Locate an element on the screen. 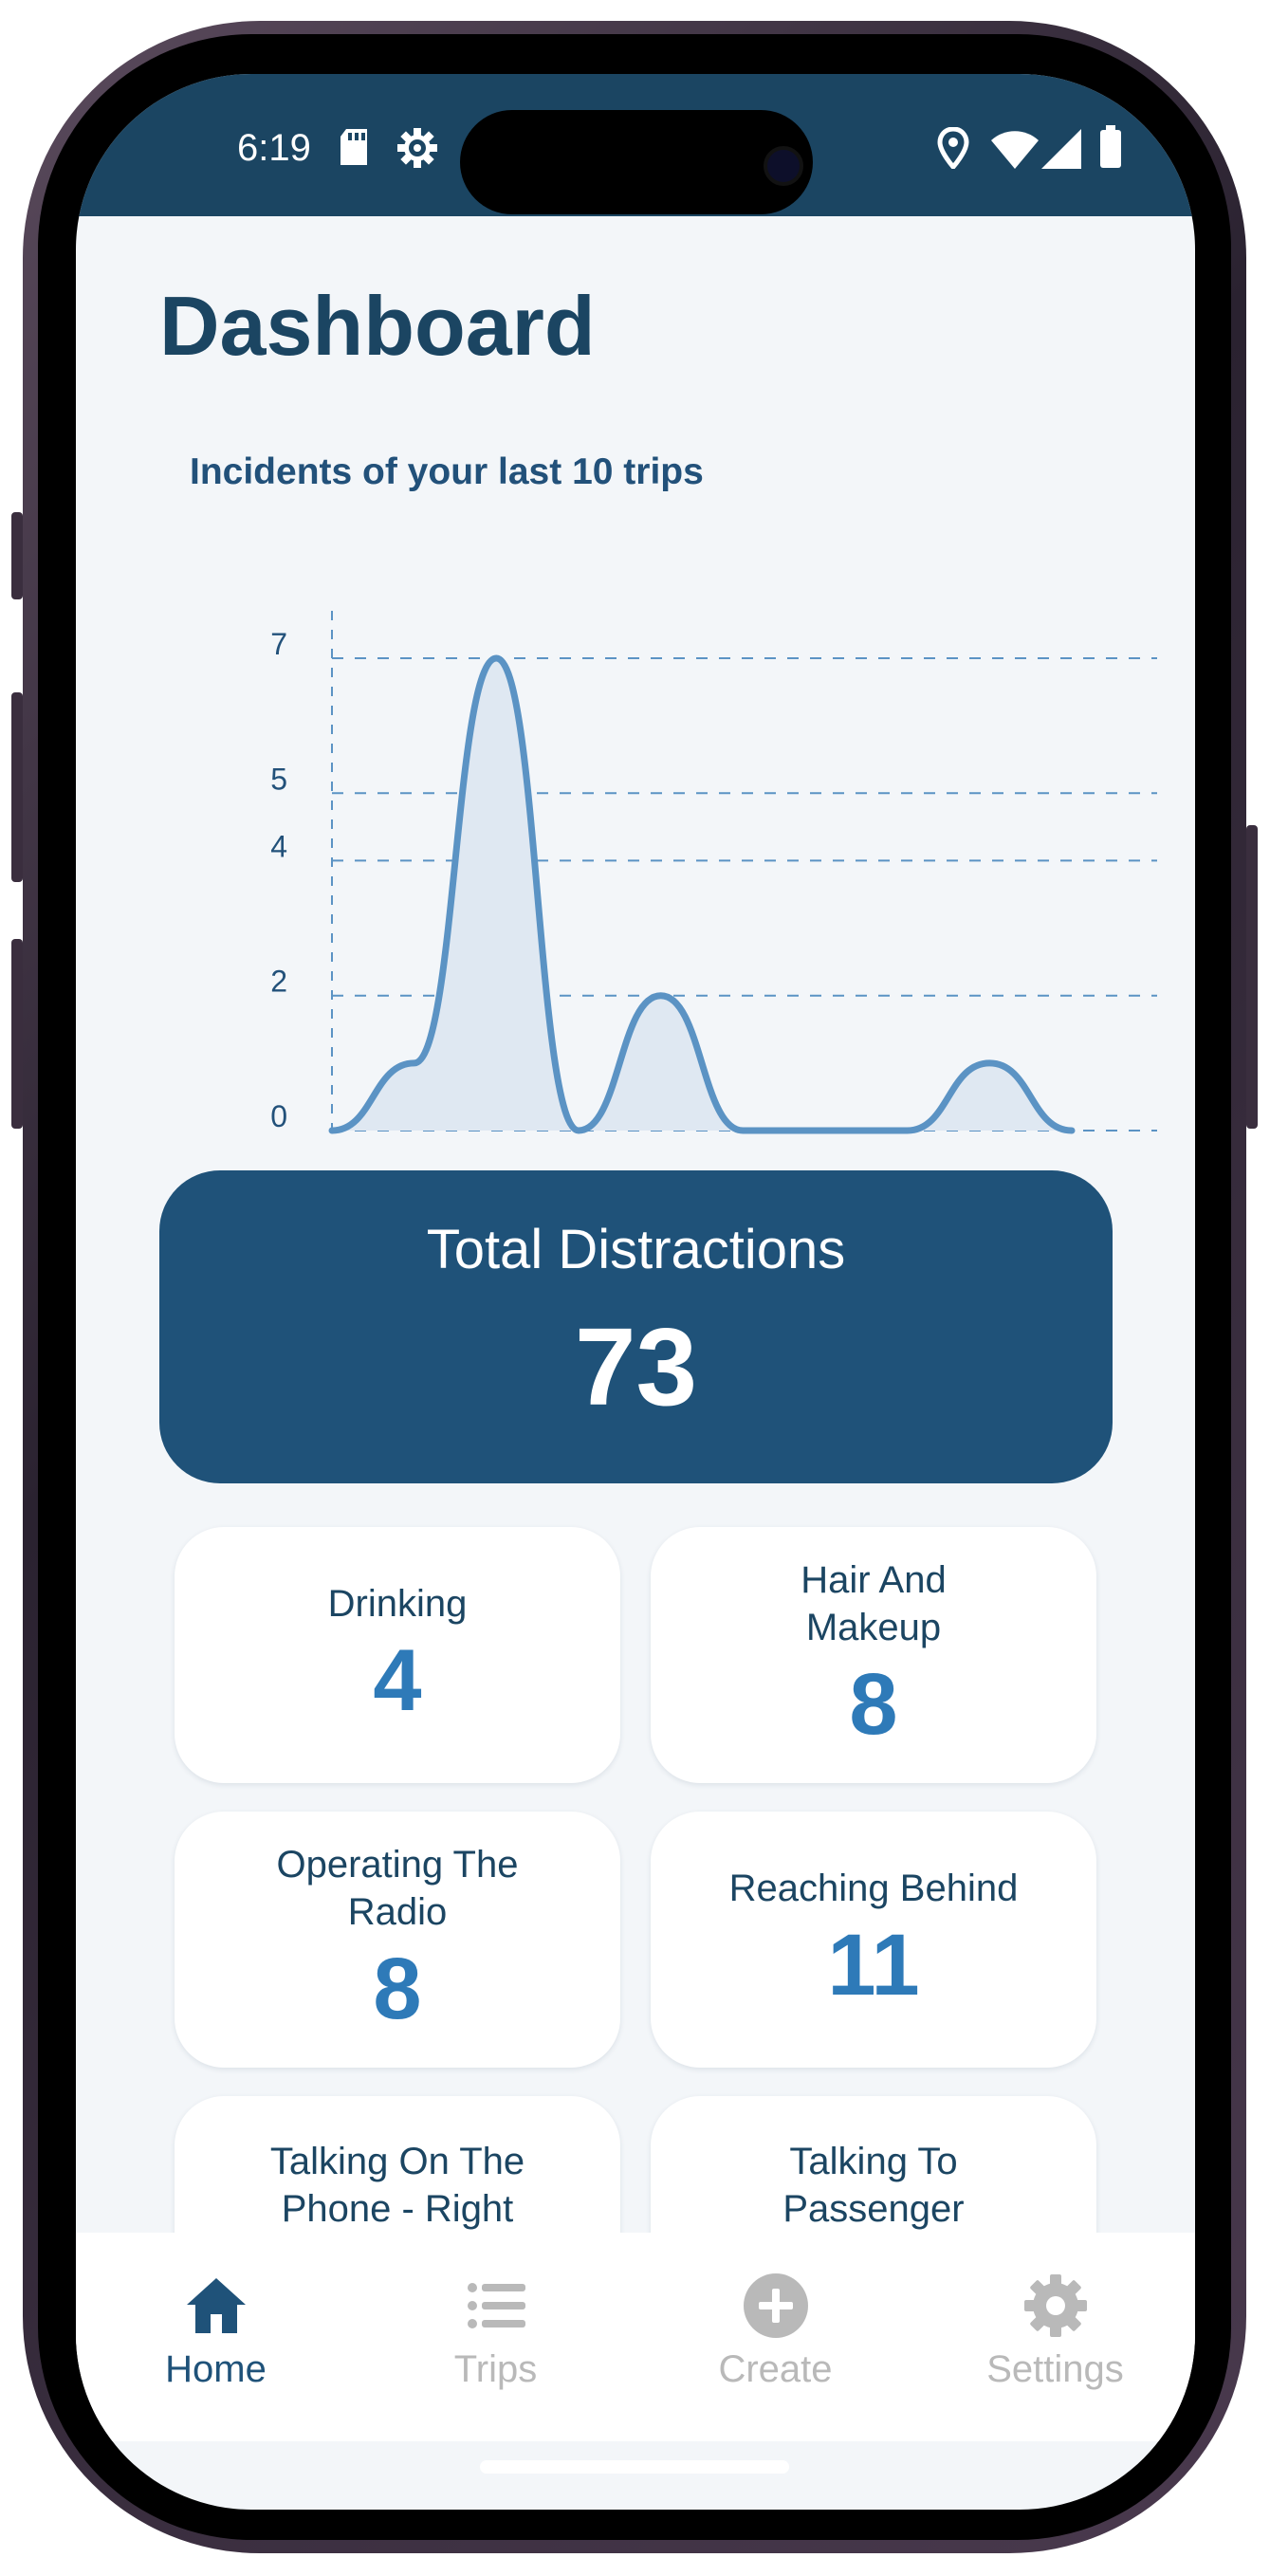 This screenshot has width=1270, height=2576. category-tile-operating-the-radio: Operating The Radio 8 is located at coordinates (397, 1940).